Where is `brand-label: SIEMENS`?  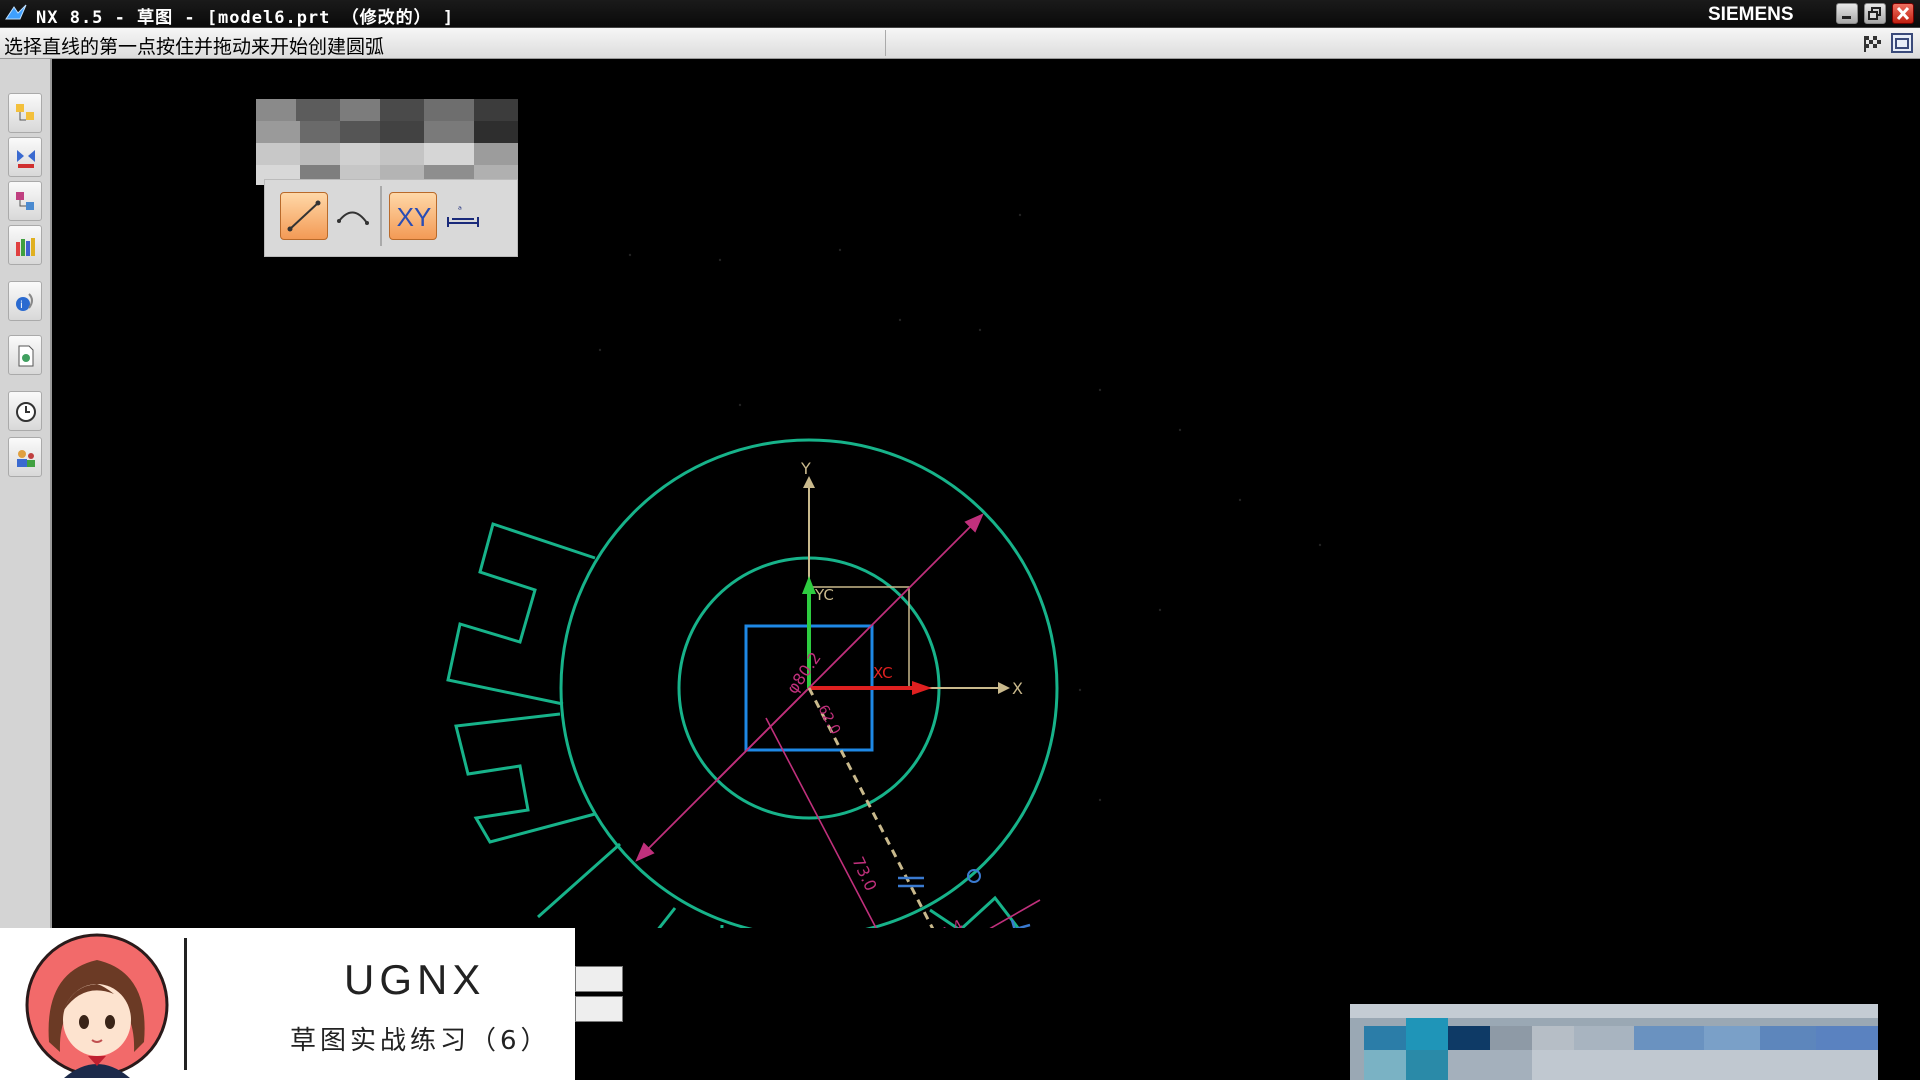
brand-label: SIEMENS is located at coordinates (1751, 14).